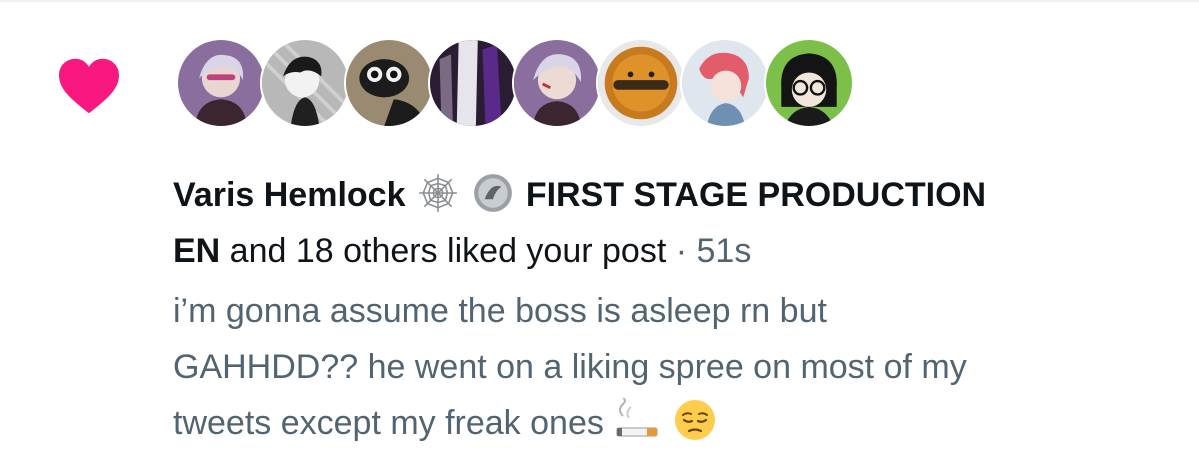  I want to click on top-divider, so click(599, 1).